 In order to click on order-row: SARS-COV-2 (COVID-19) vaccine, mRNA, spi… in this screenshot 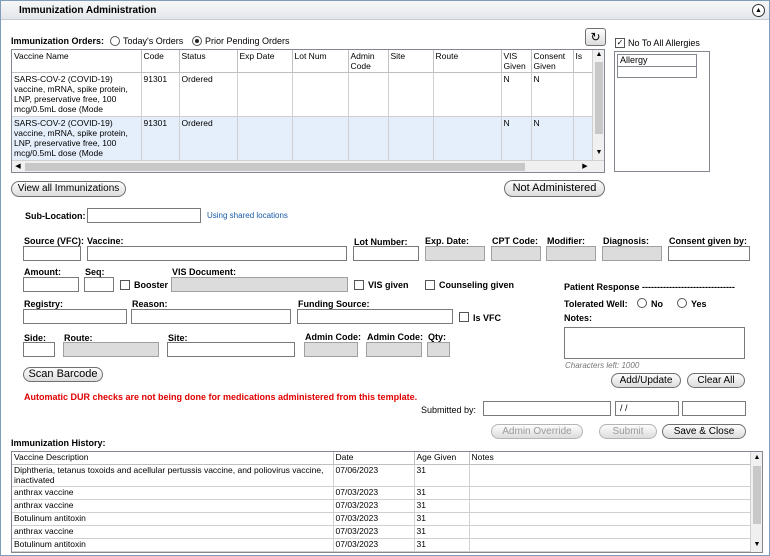, I will do `click(304, 94)`.